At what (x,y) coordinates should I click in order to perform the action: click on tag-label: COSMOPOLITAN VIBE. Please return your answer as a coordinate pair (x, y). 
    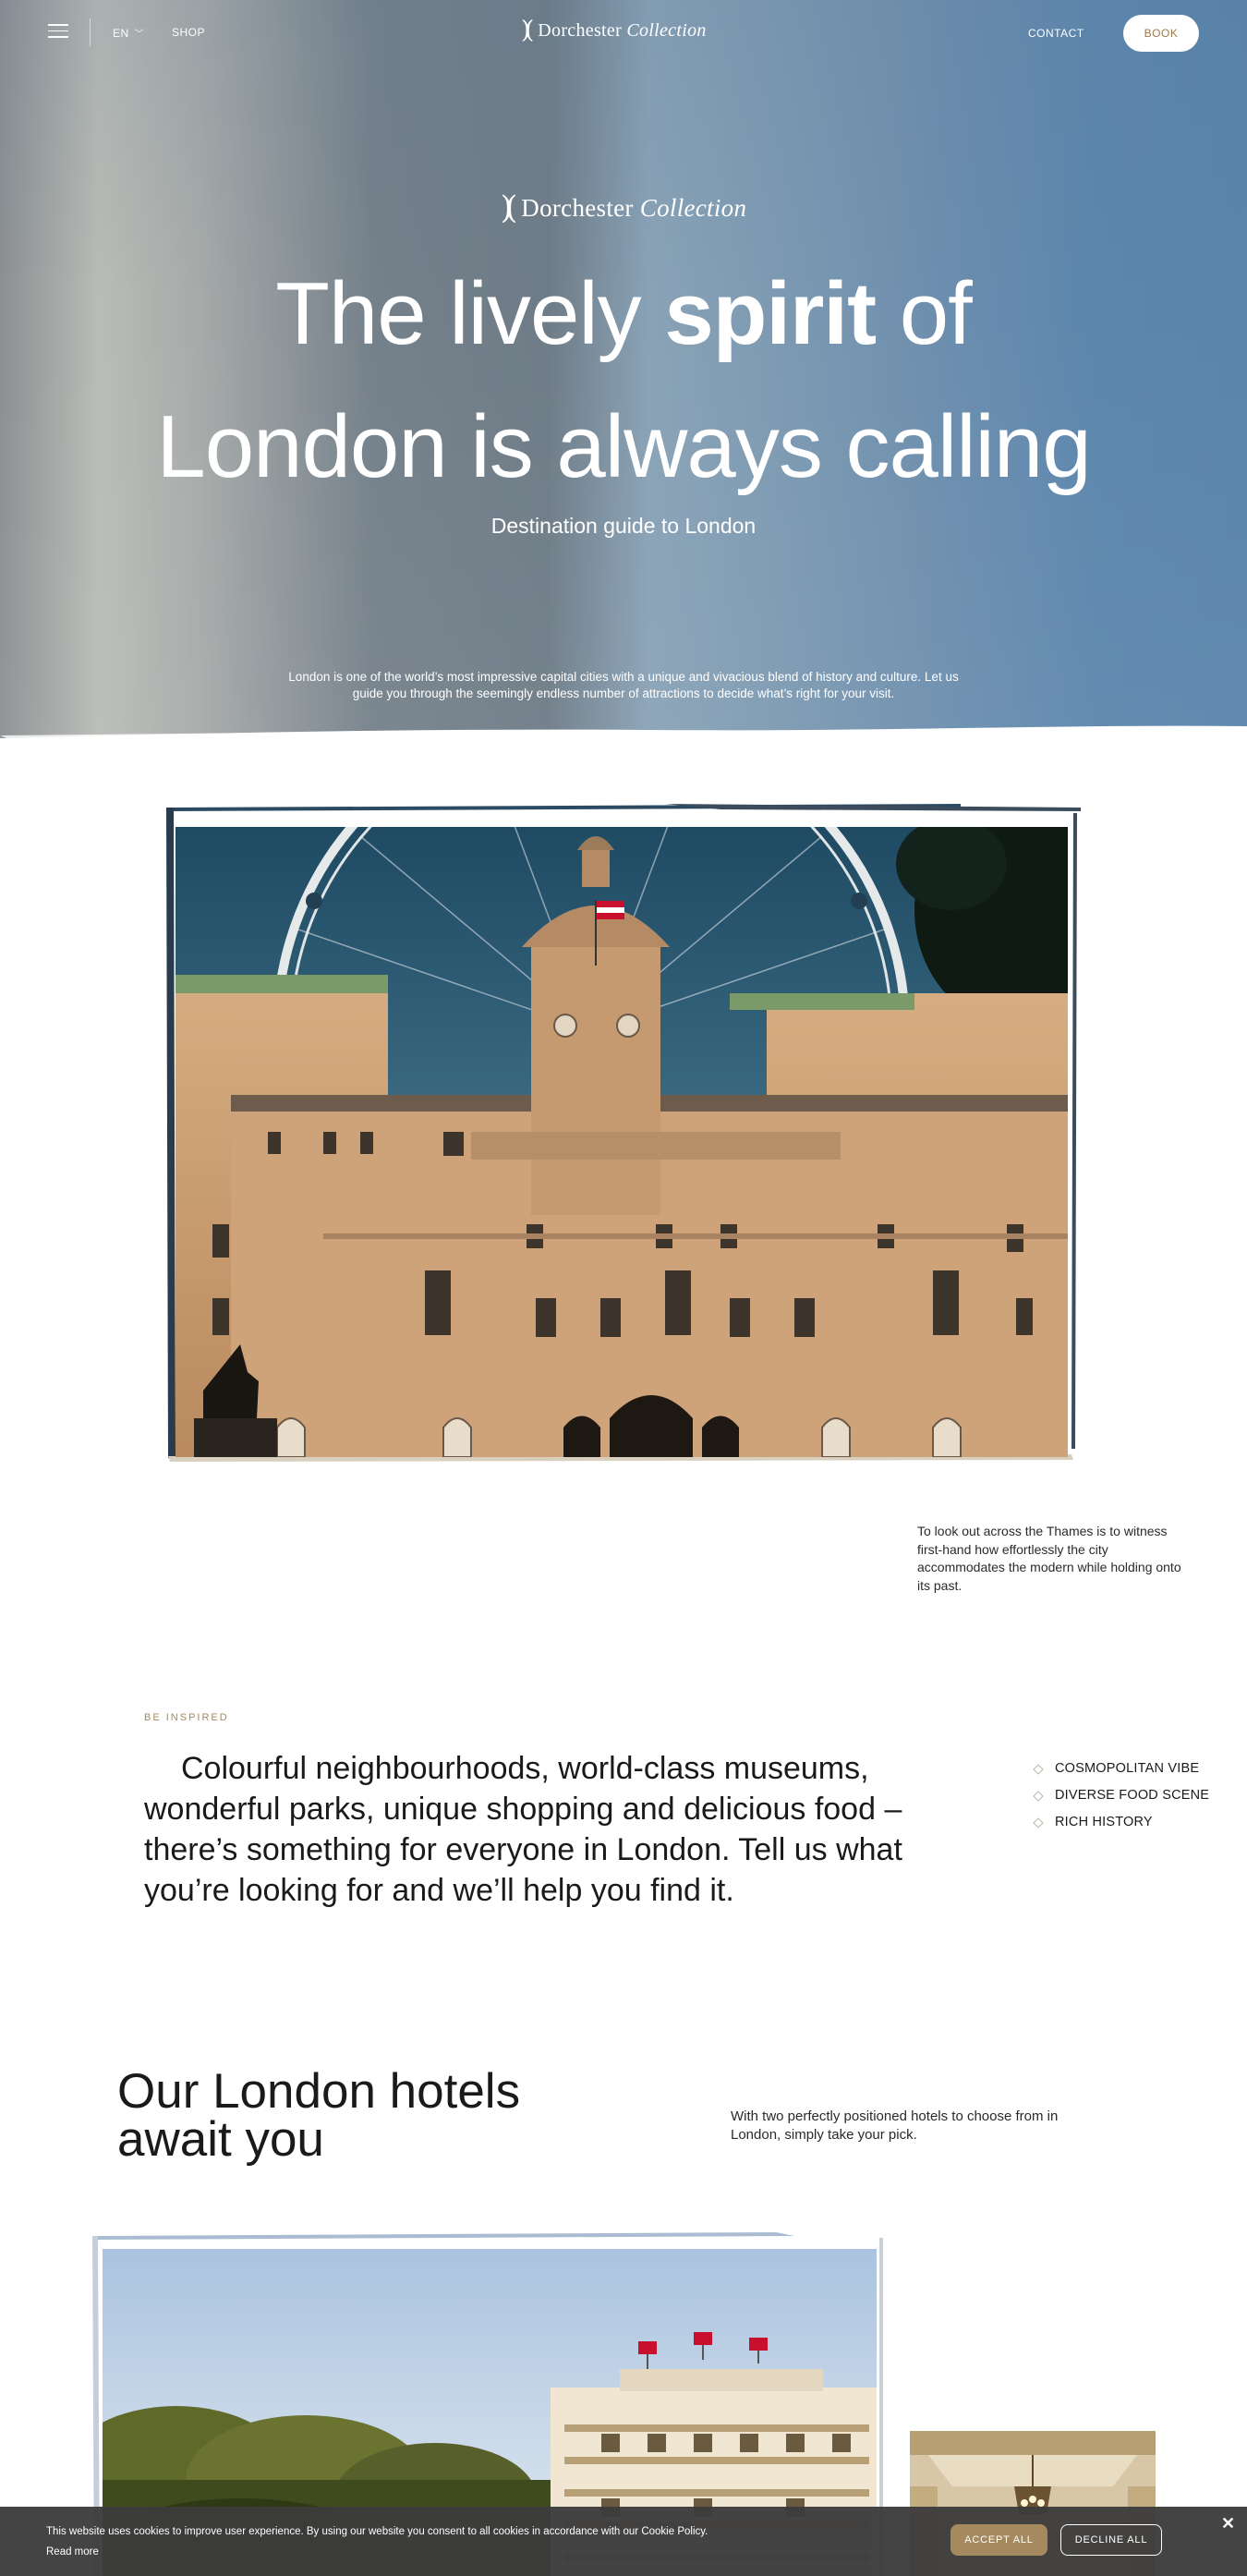
    Looking at the image, I should click on (1127, 1768).